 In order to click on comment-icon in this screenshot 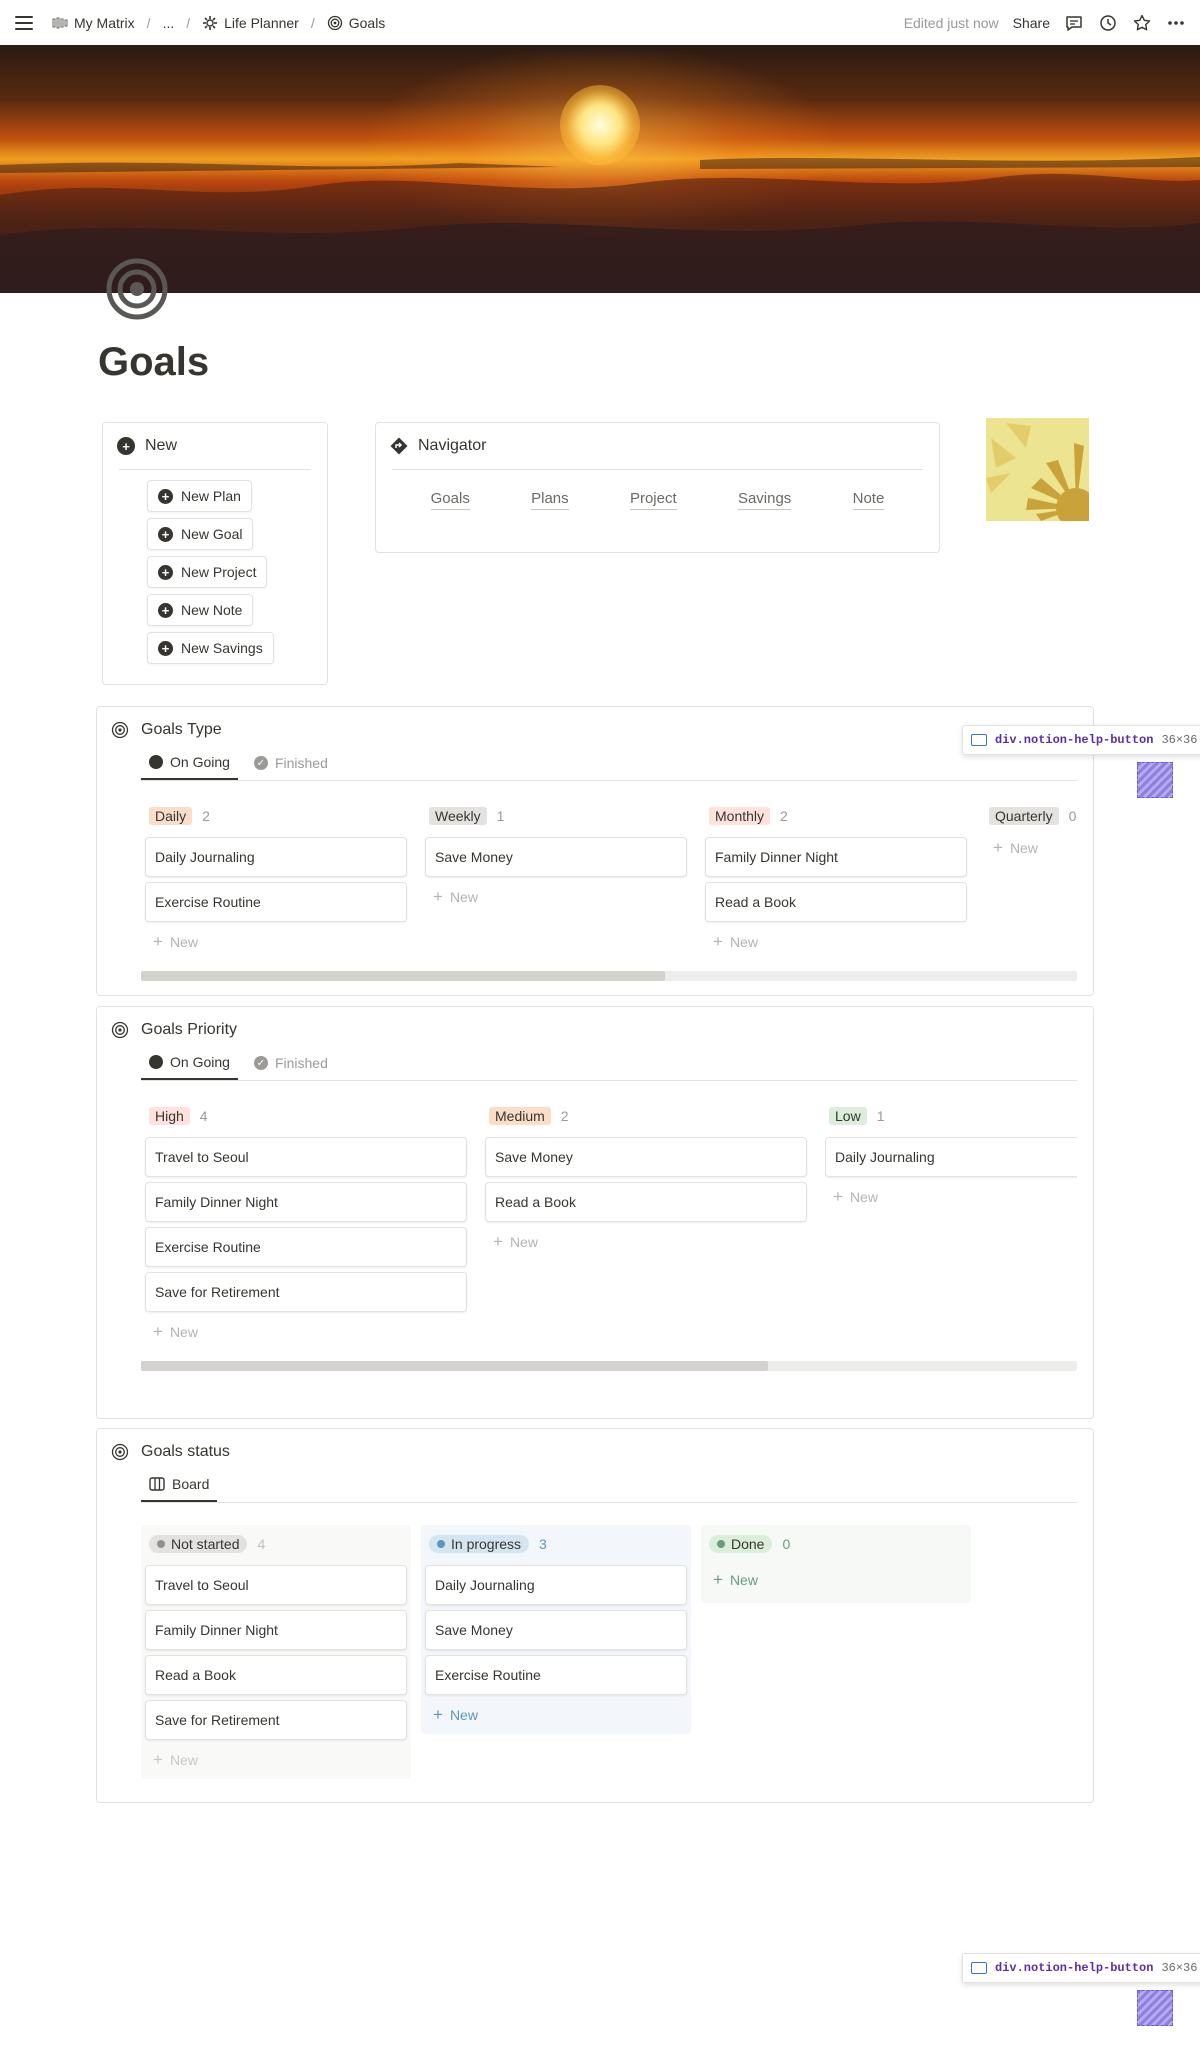, I will do `click(1074, 23)`.